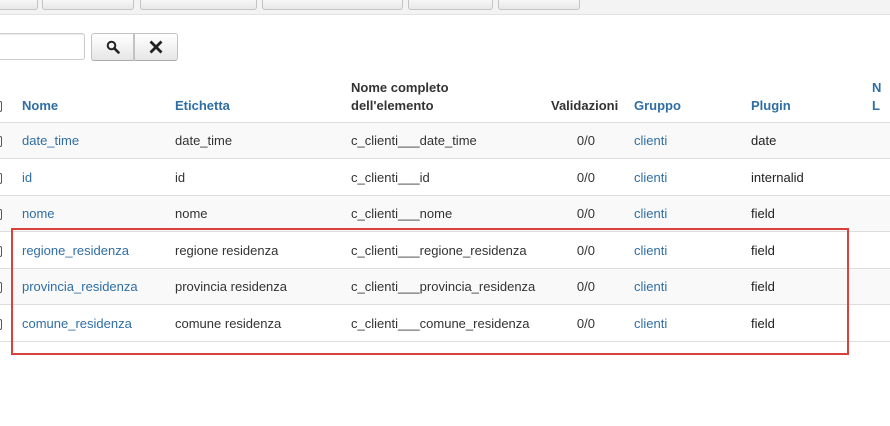  Describe the element at coordinates (585, 105) in the screenshot. I see `column-header-validations: Validazioni` at that location.